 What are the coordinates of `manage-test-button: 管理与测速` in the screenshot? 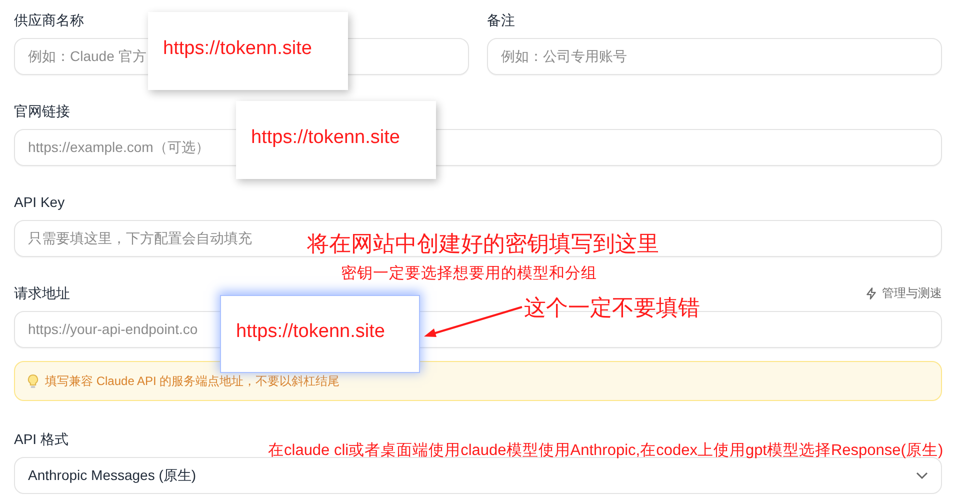 It's located at (903, 293).